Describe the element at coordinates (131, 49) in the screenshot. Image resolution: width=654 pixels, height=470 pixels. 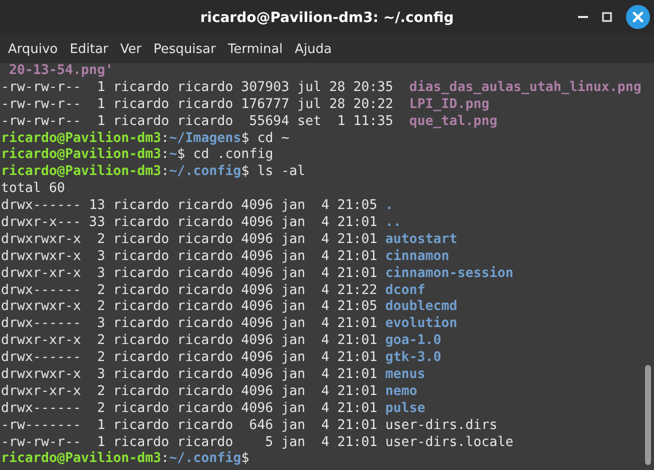
I see `menu-item: Ver` at that location.